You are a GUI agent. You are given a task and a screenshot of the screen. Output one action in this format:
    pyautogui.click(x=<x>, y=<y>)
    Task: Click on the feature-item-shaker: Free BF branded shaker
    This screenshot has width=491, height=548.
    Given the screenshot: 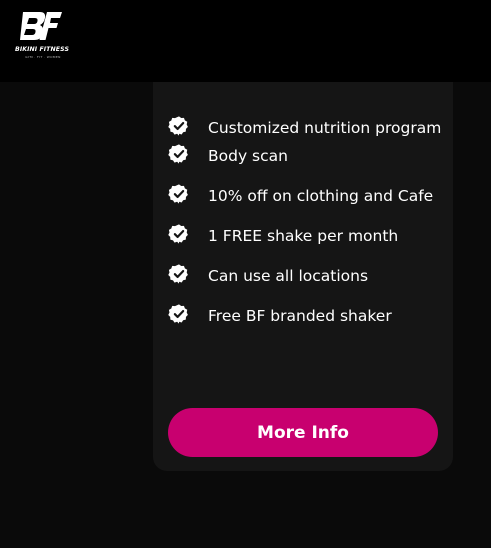 What is the action you would take?
    pyautogui.click(x=313, y=316)
    